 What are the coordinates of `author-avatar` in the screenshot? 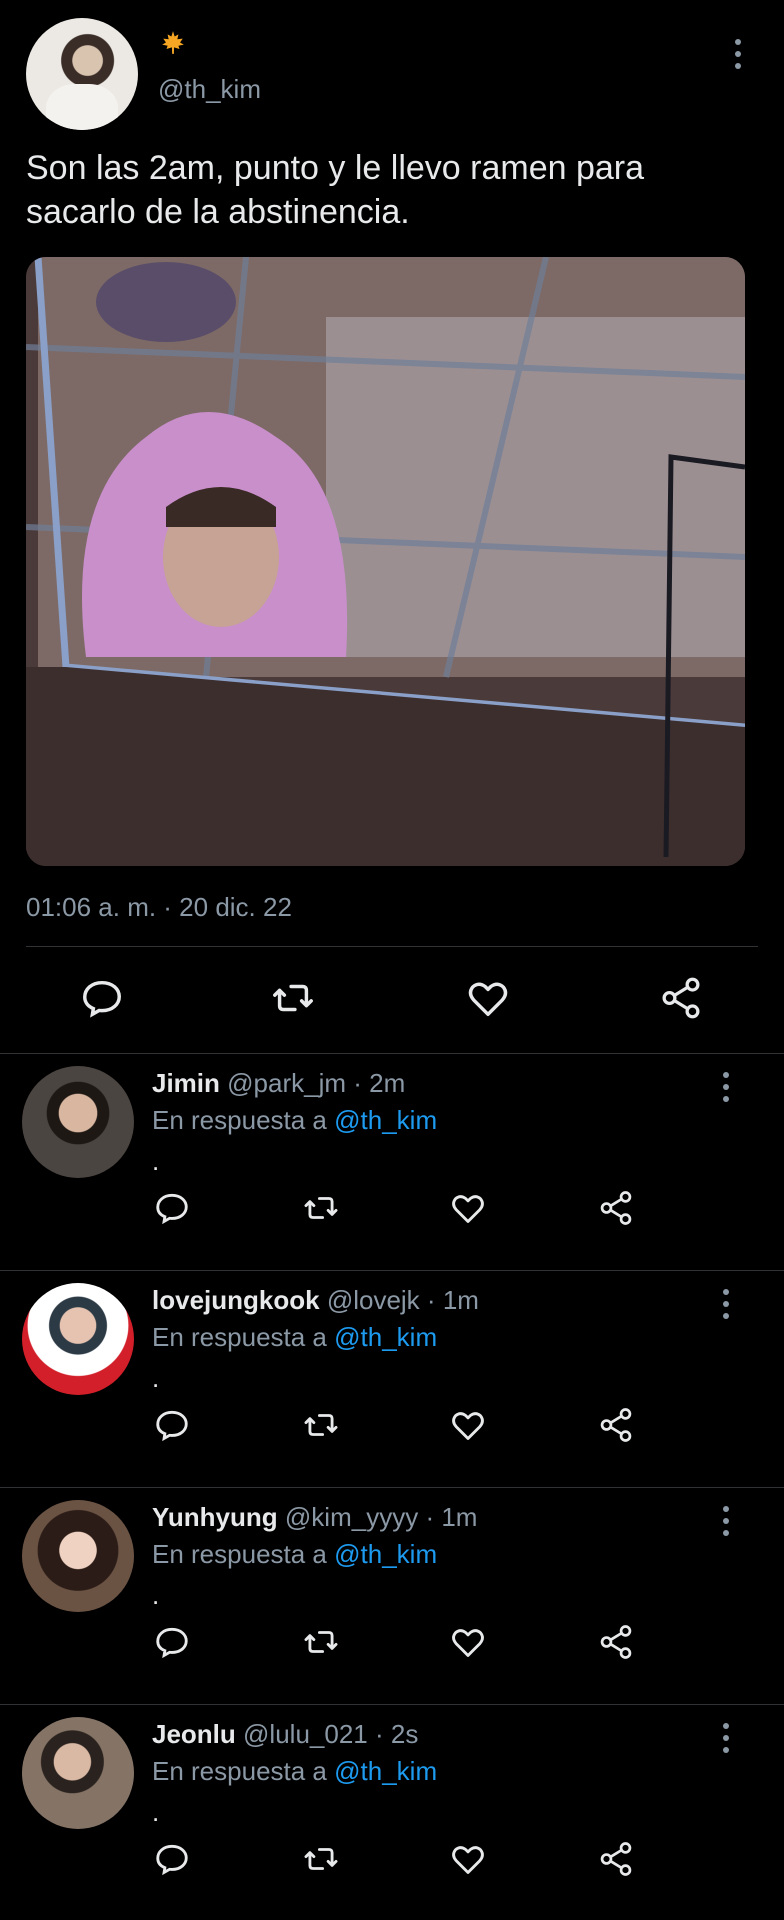 It's located at (82, 74).